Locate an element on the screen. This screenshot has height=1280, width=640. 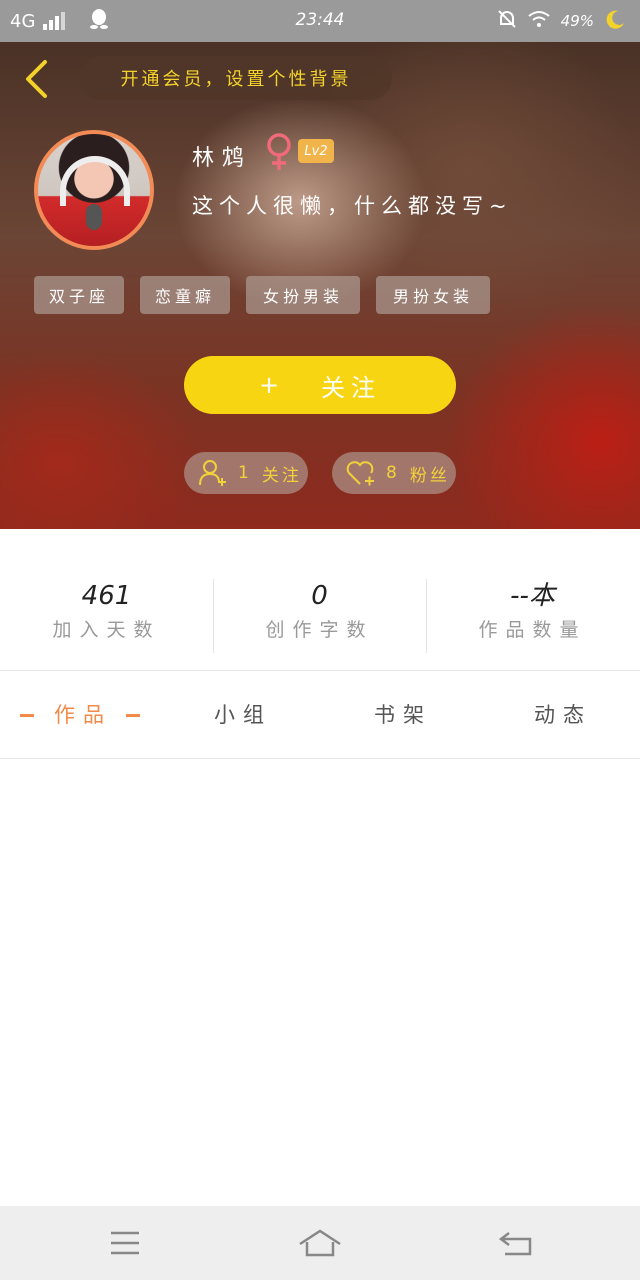
stat-value: --本 is located at coordinates (532, 596).